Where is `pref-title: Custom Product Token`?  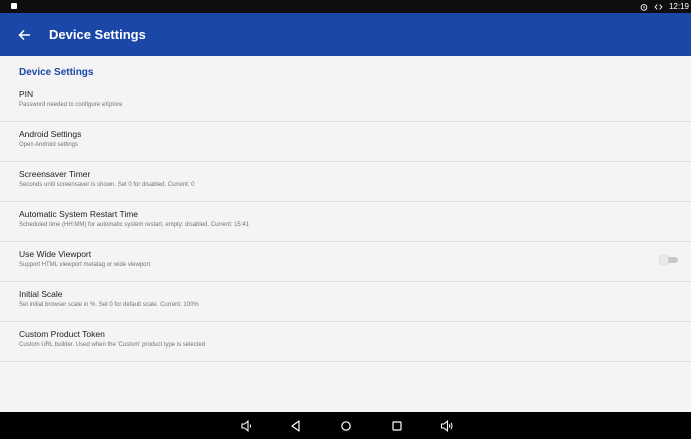 pref-title: Custom Product Token is located at coordinates (62, 334).